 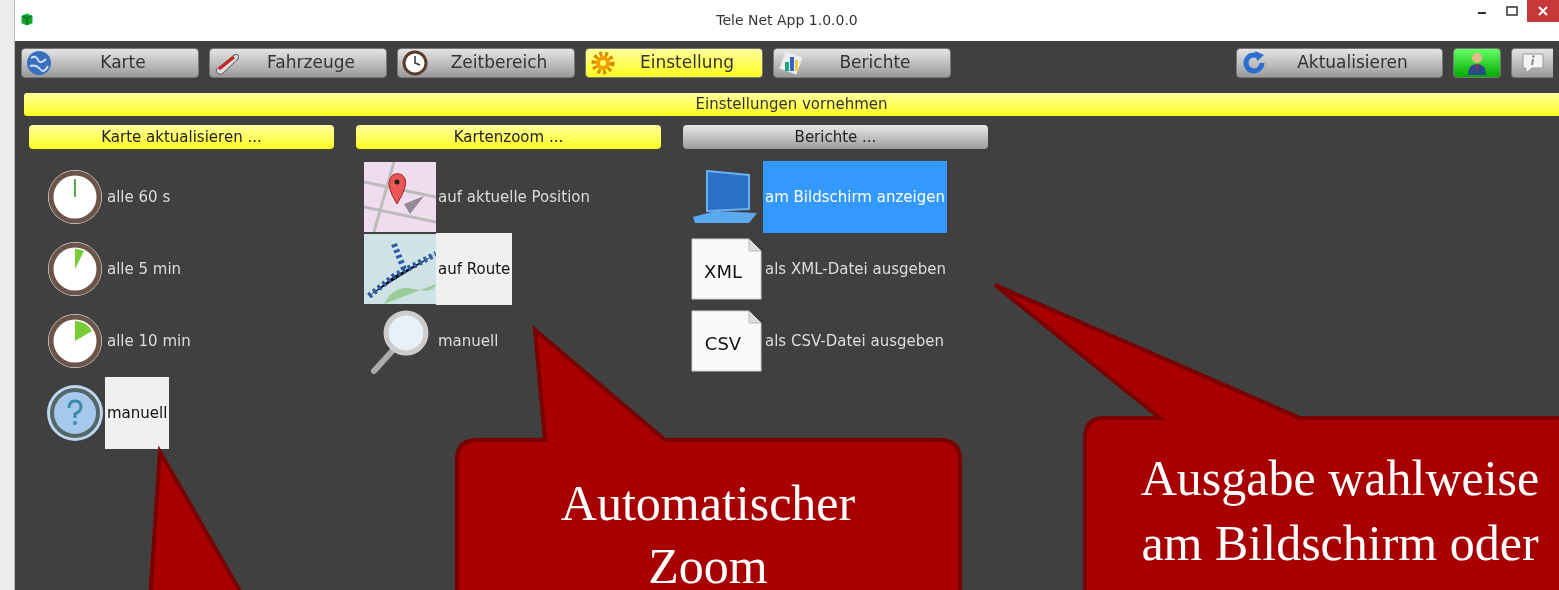 I want to click on person-icon, so click(x=1477, y=63).